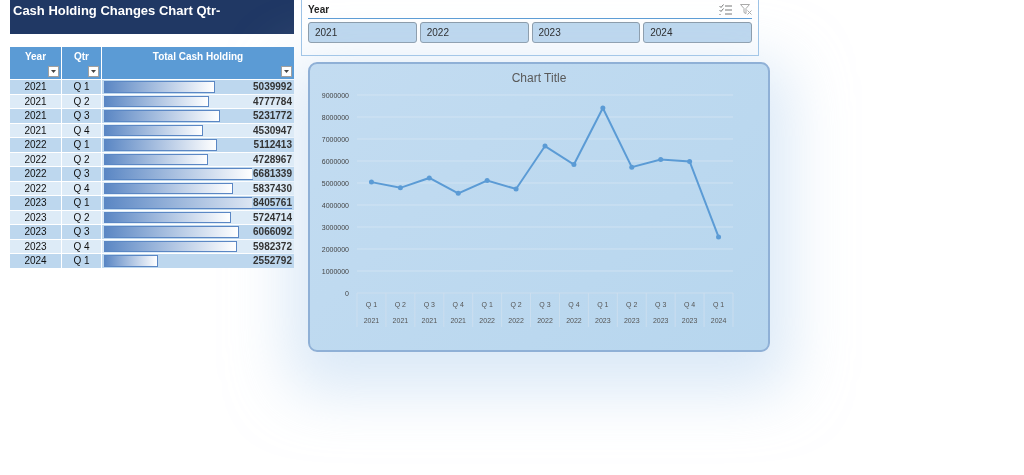  I want to click on column-header: Qtr, so click(81, 63).